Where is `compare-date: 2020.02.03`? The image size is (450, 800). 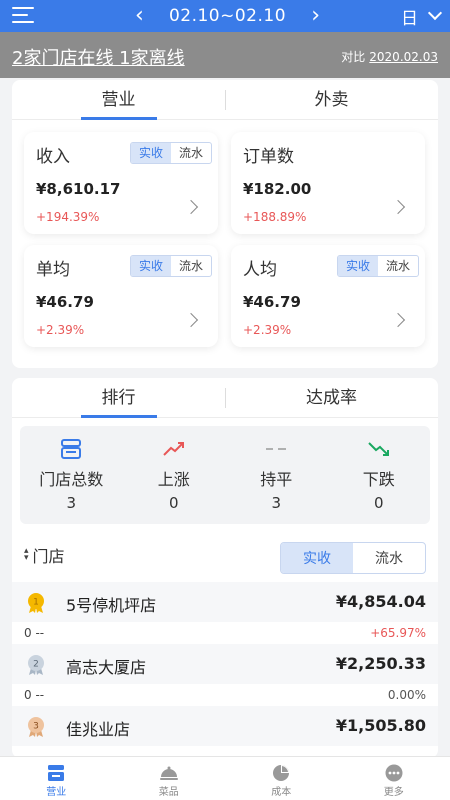 compare-date: 2020.02.03 is located at coordinates (403, 57).